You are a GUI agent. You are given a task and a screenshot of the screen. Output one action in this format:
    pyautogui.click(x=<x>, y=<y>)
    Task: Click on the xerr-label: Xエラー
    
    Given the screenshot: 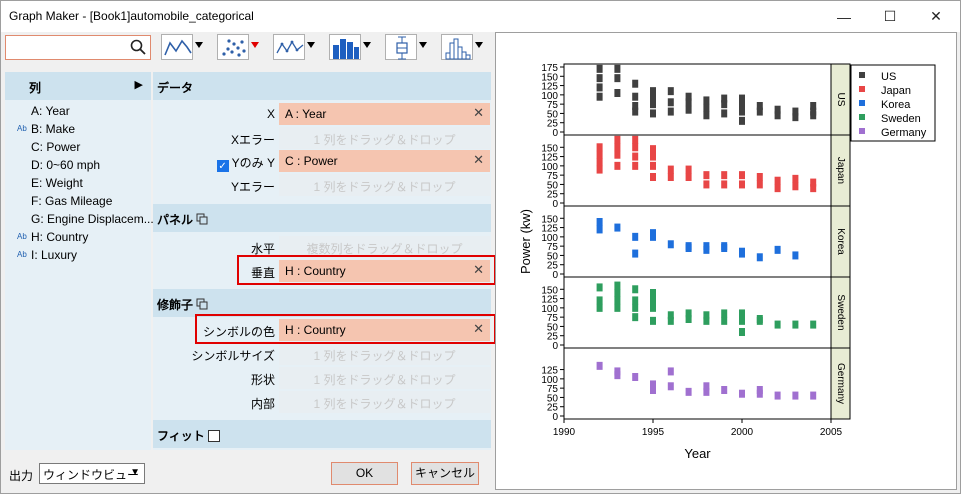 What is the action you would take?
    pyautogui.click(x=252, y=140)
    